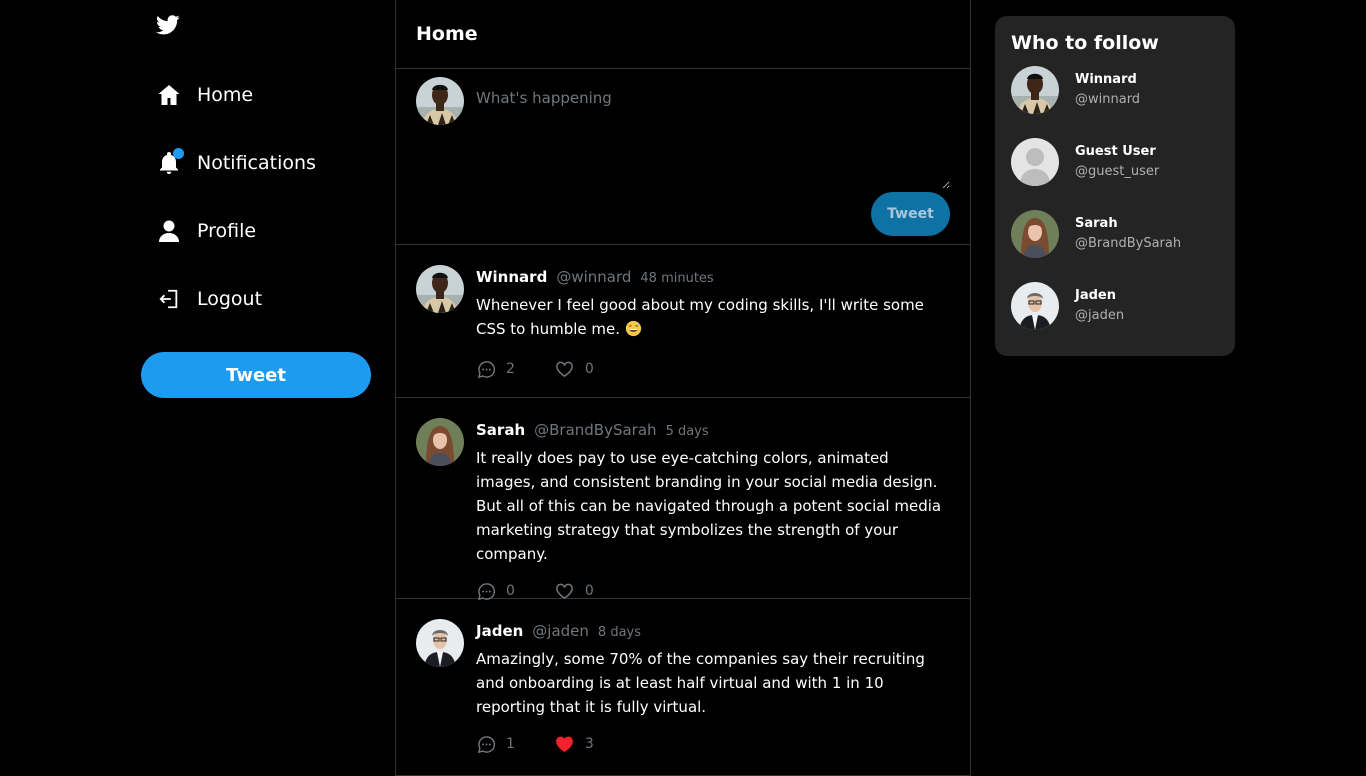 The height and width of the screenshot is (776, 1366). What do you see at coordinates (500, 430) in the screenshot?
I see `tweet-author-name: Sarah` at bounding box center [500, 430].